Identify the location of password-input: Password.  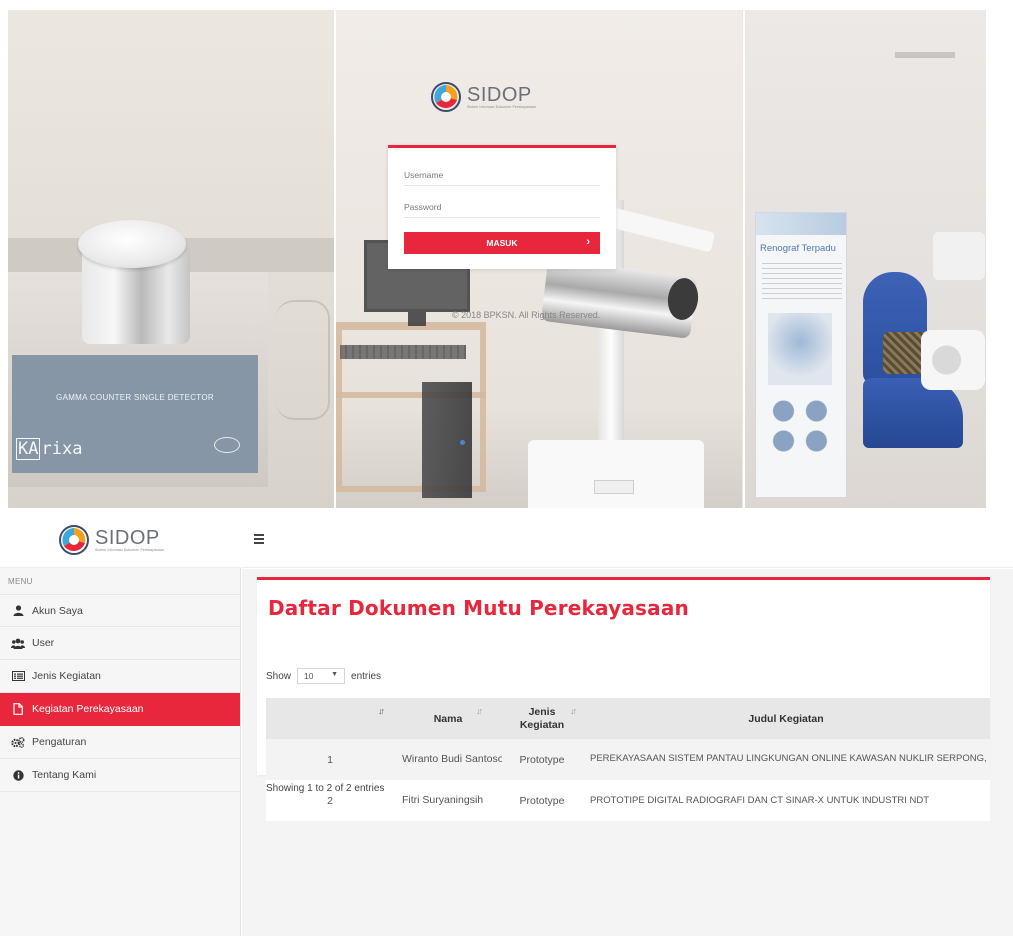
(502, 206).